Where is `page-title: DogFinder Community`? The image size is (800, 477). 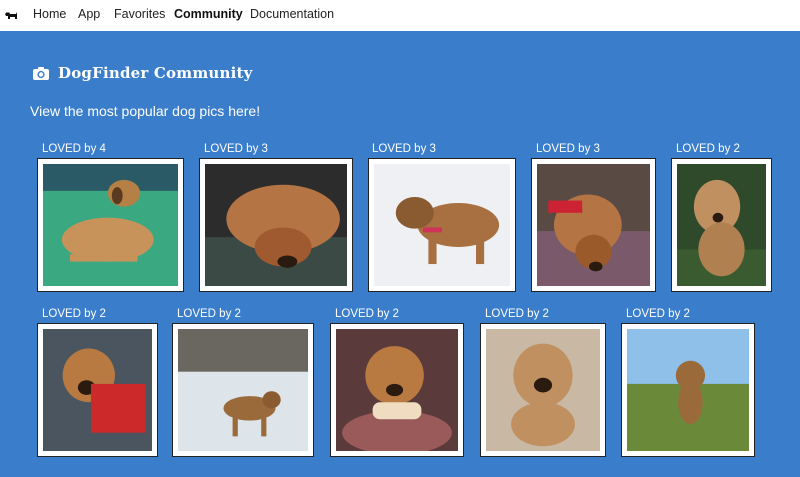
page-title: DogFinder Community is located at coordinates (142, 73).